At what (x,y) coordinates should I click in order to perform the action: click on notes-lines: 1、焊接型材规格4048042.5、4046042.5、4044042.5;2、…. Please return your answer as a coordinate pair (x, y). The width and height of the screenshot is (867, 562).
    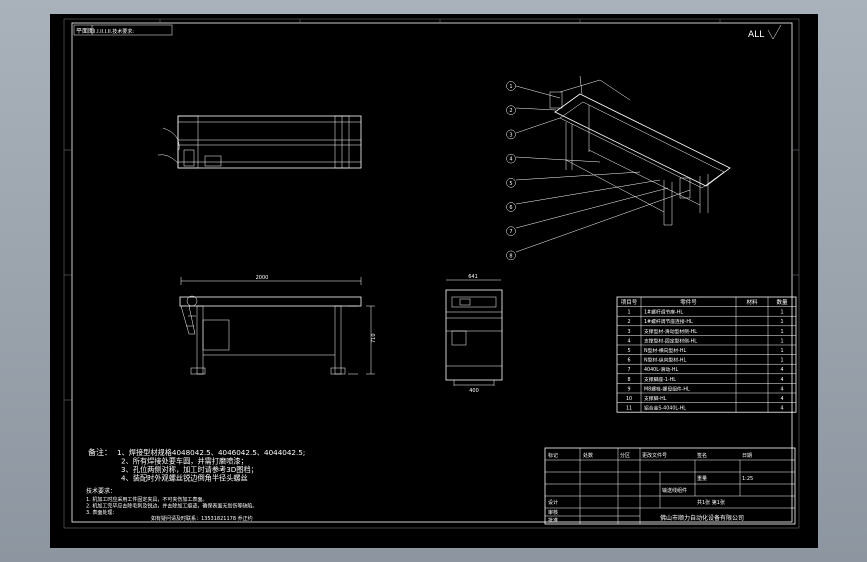
    Looking at the image, I should click on (211, 465).